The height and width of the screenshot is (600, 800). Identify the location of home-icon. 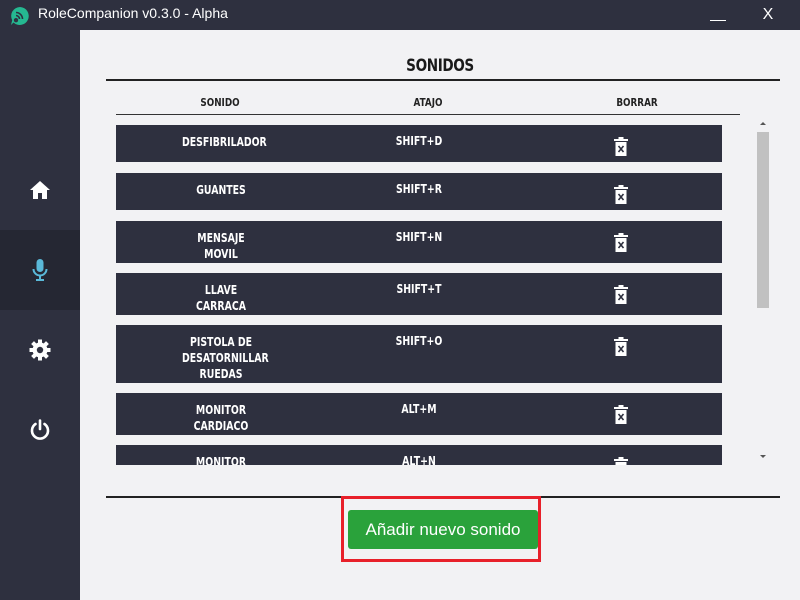
(40, 190).